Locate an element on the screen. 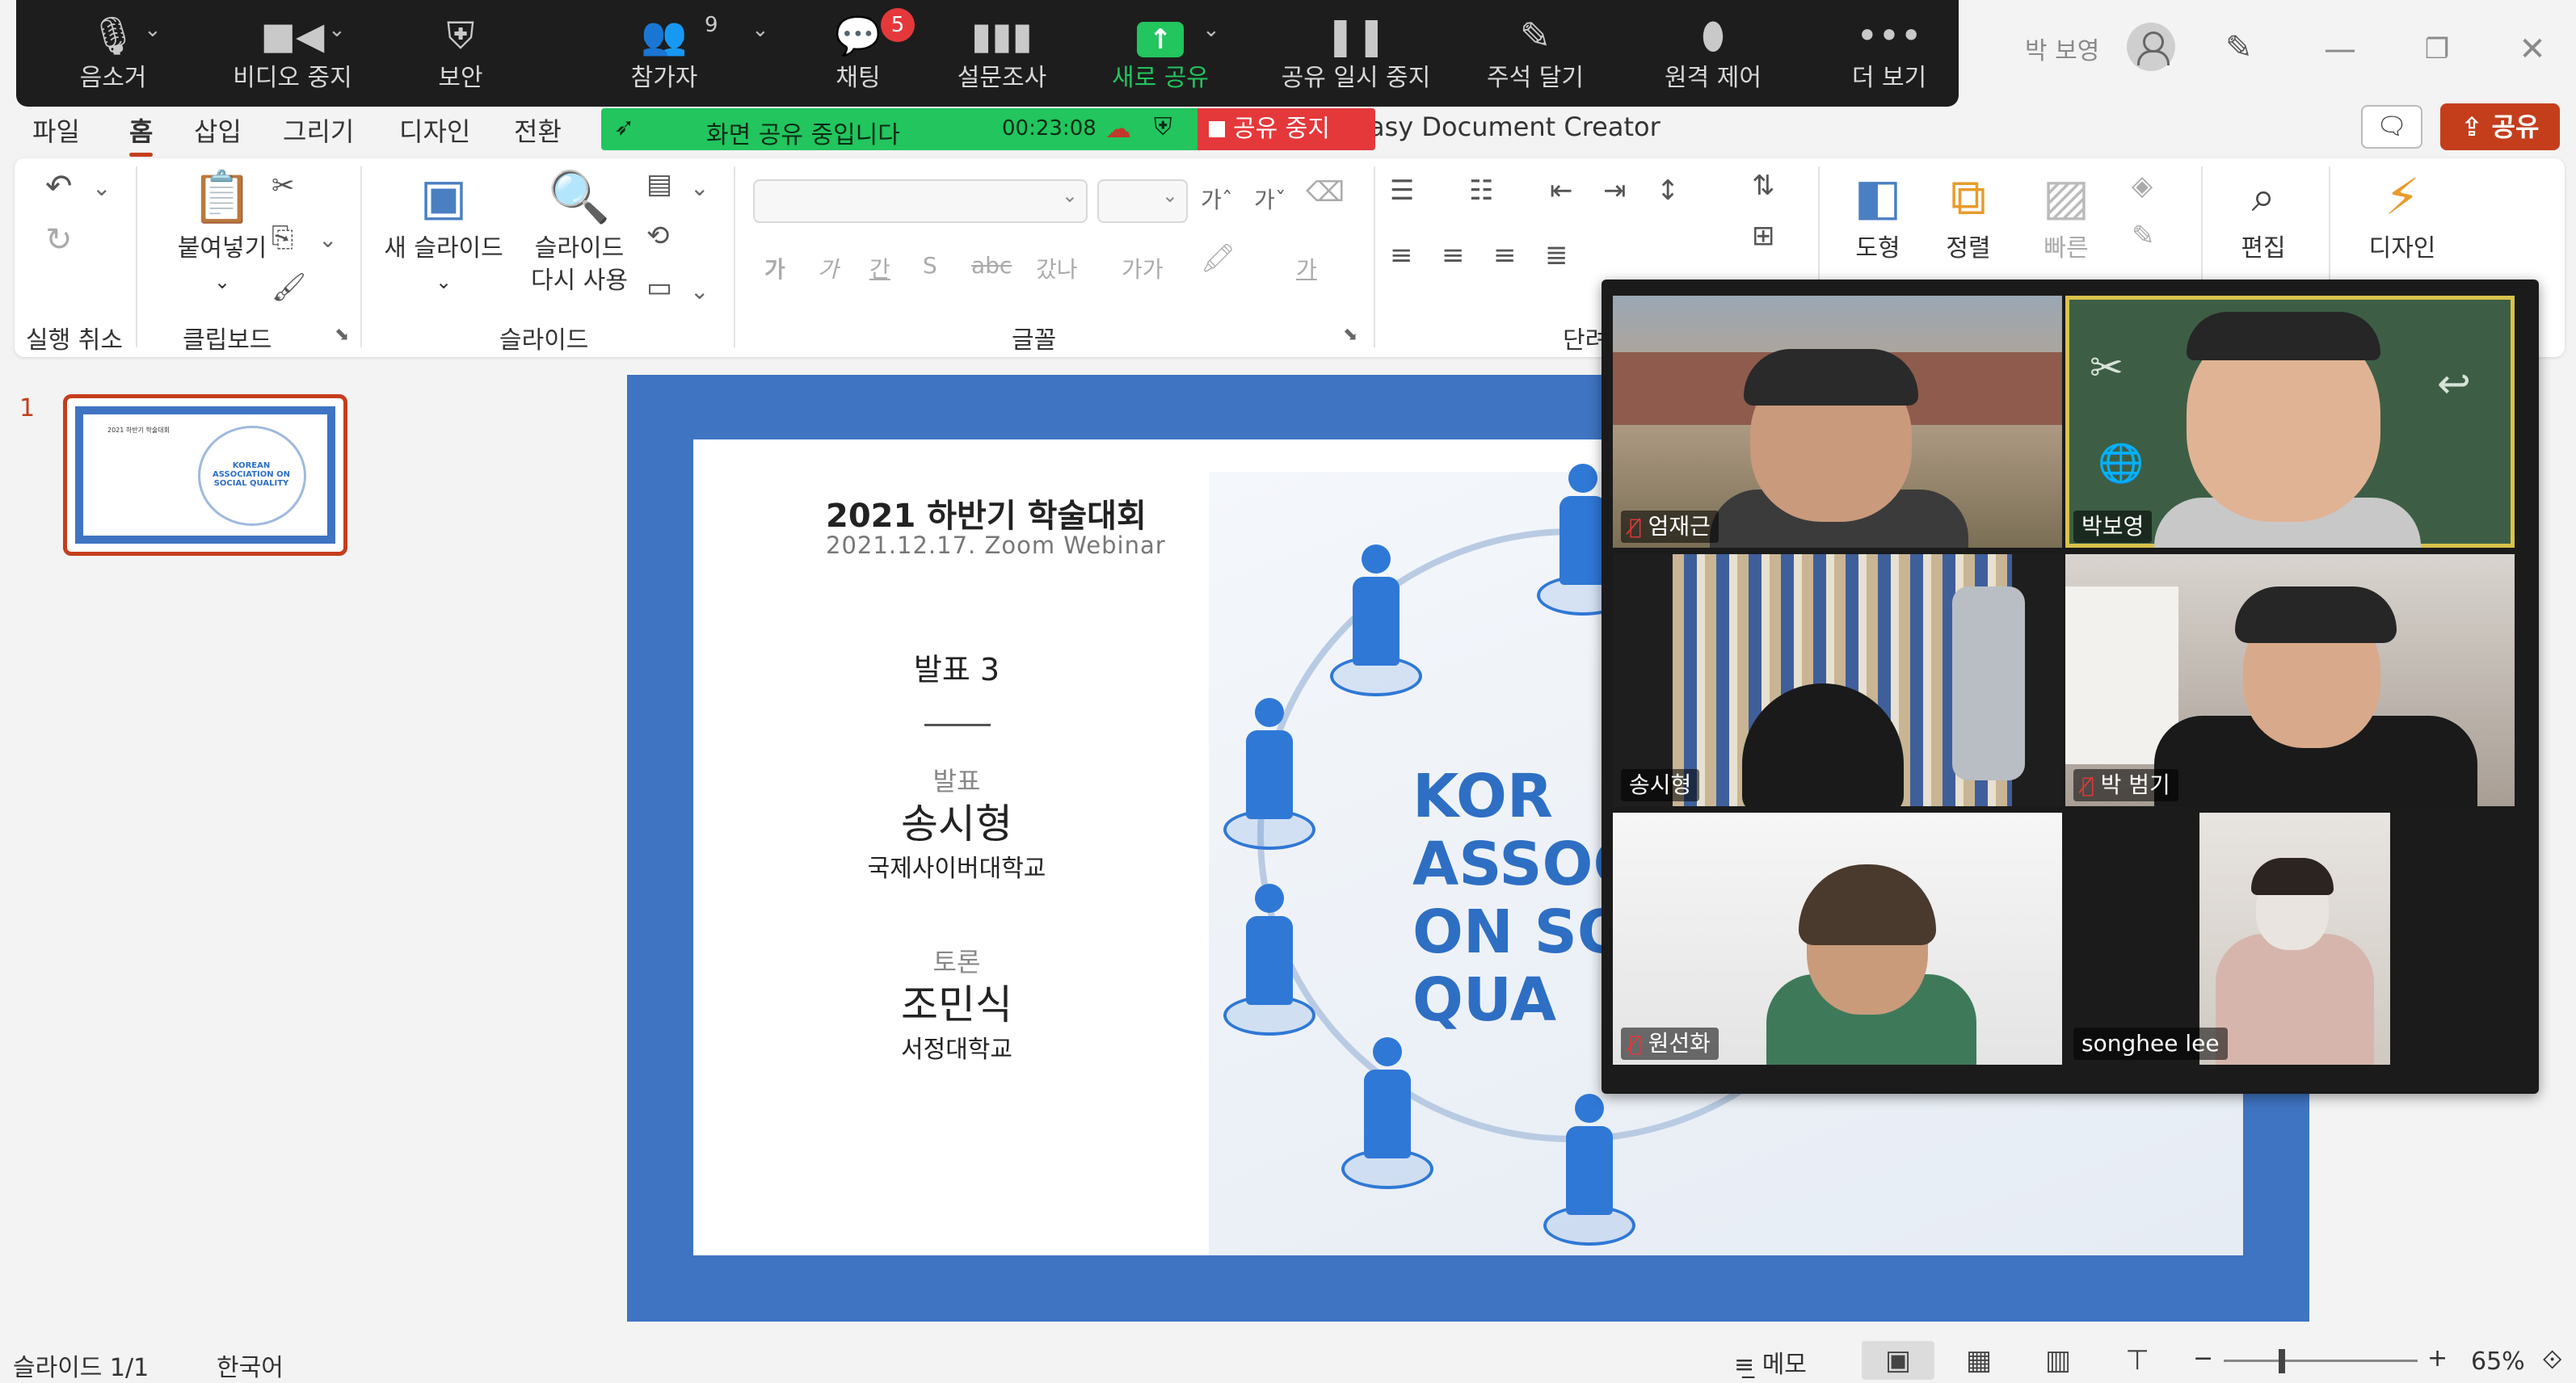 This screenshot has height=1383, width=2576. remote-control-button: ⬮ 원격 제어 is located at coordinates (1713, 54).